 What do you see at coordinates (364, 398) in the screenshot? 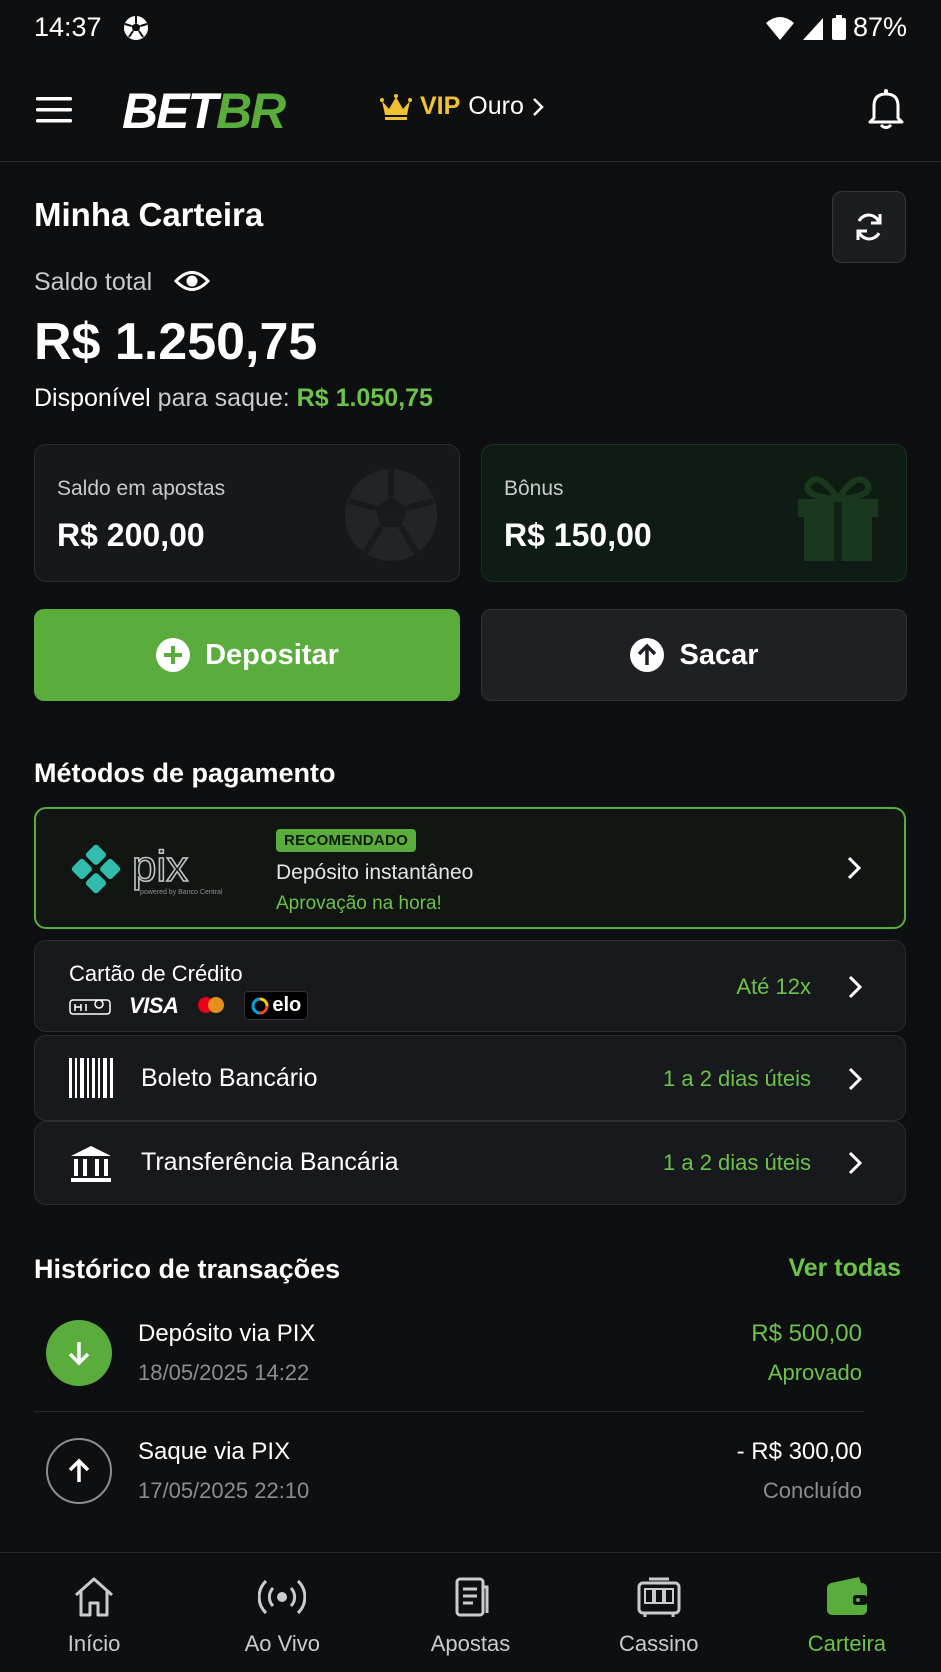
I see `available-value: R$ 1.050,75` at bounding box center [364, 398].